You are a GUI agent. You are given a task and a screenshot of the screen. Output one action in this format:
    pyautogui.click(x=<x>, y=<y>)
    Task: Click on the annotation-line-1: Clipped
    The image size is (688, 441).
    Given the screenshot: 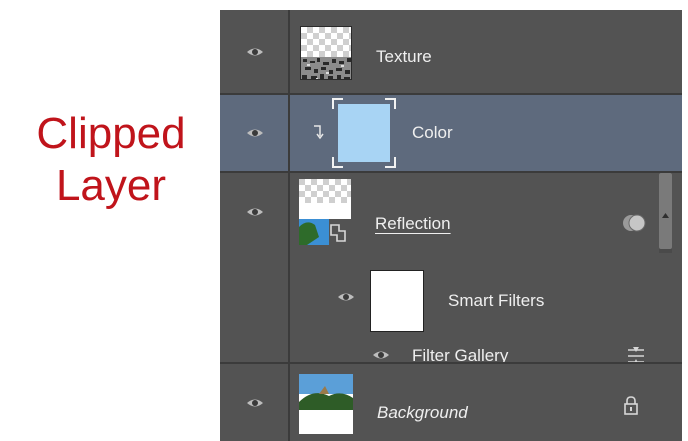 What is the action you would take?
    pyautogui.click(x=111, y=133)
    